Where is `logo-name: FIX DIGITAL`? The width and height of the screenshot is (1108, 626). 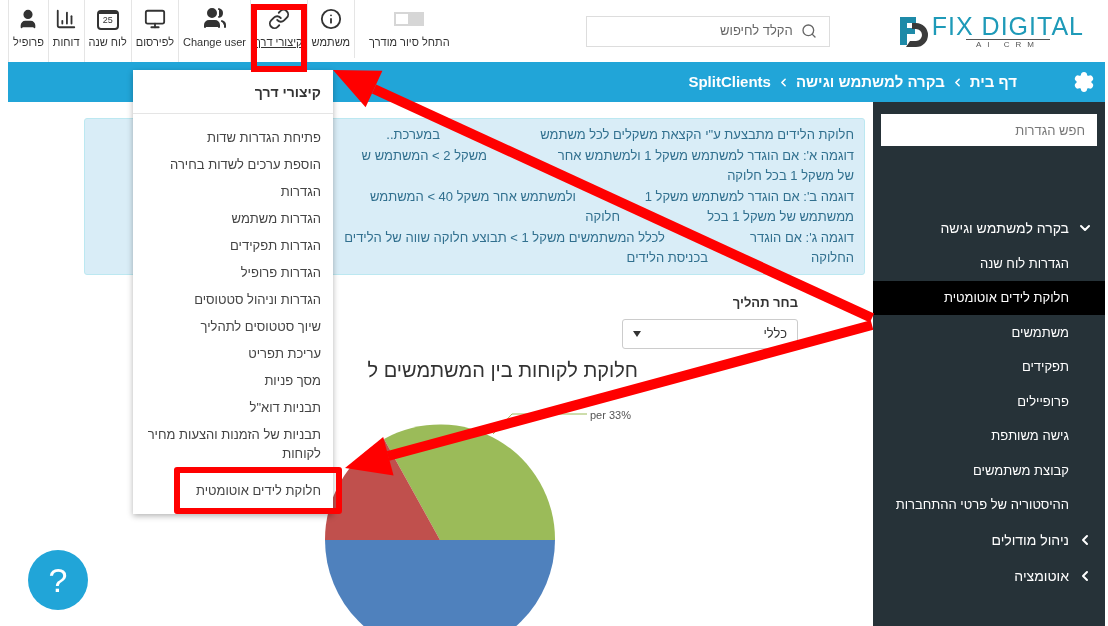
logo-name: FIX DIGITAL is located at coordinates (1007, 25).